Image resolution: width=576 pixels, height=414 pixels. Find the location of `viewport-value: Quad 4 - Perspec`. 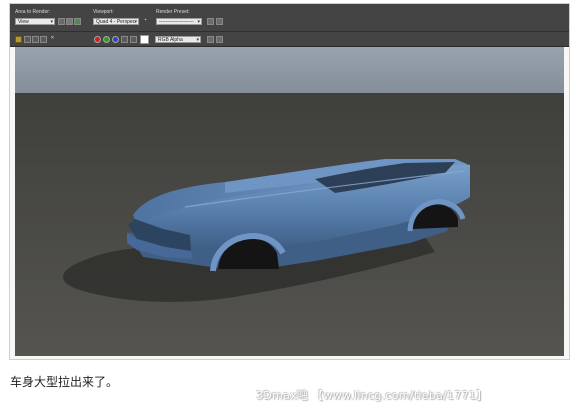

viewport-value: Quad 4 - Perspec is located at coordinates (116, 22).